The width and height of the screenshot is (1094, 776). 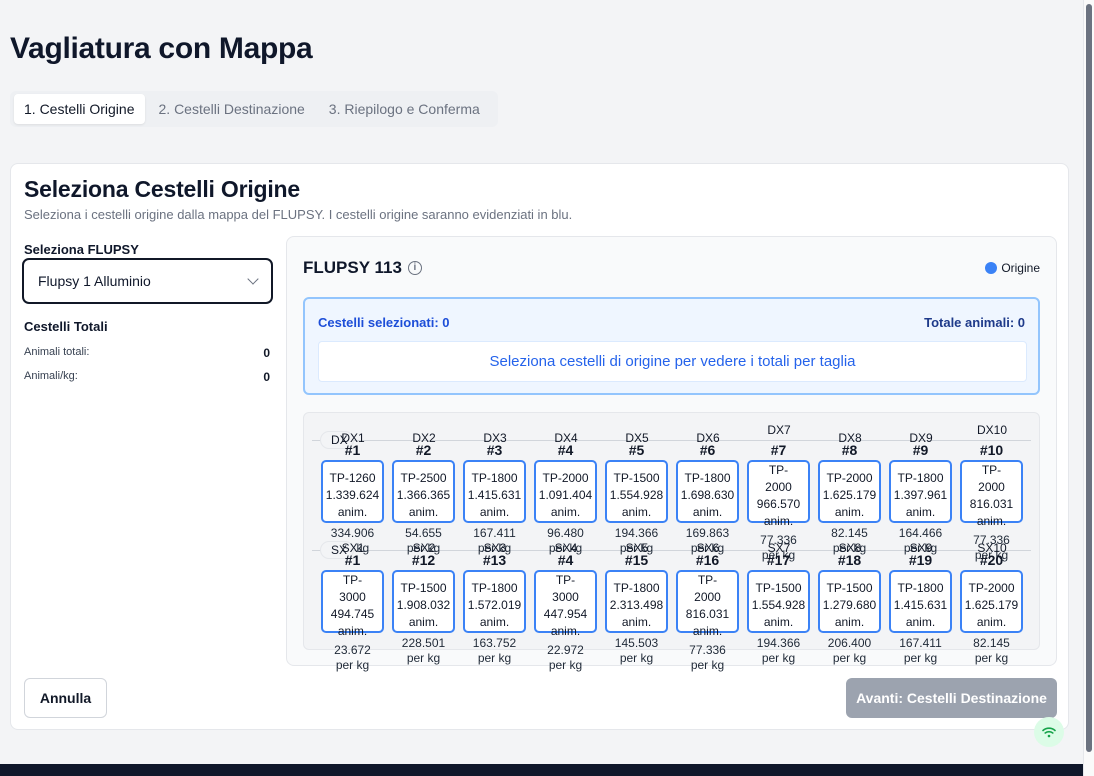 I want to click on basket-per-kg-value: 169.863, so click(x=707, y=533).